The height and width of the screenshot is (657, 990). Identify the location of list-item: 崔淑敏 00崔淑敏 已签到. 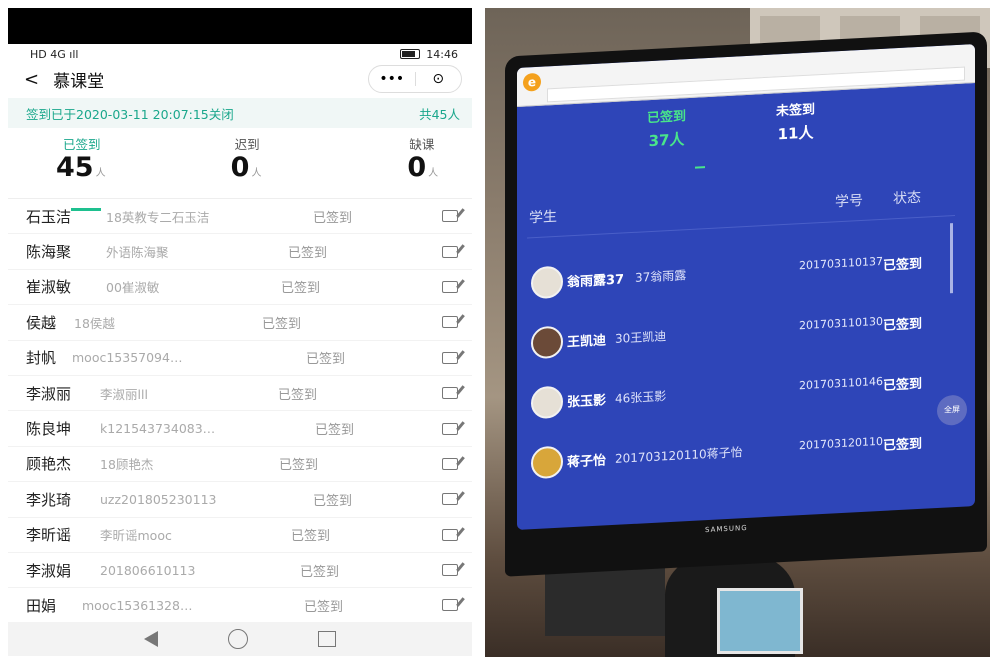
(240, 288).